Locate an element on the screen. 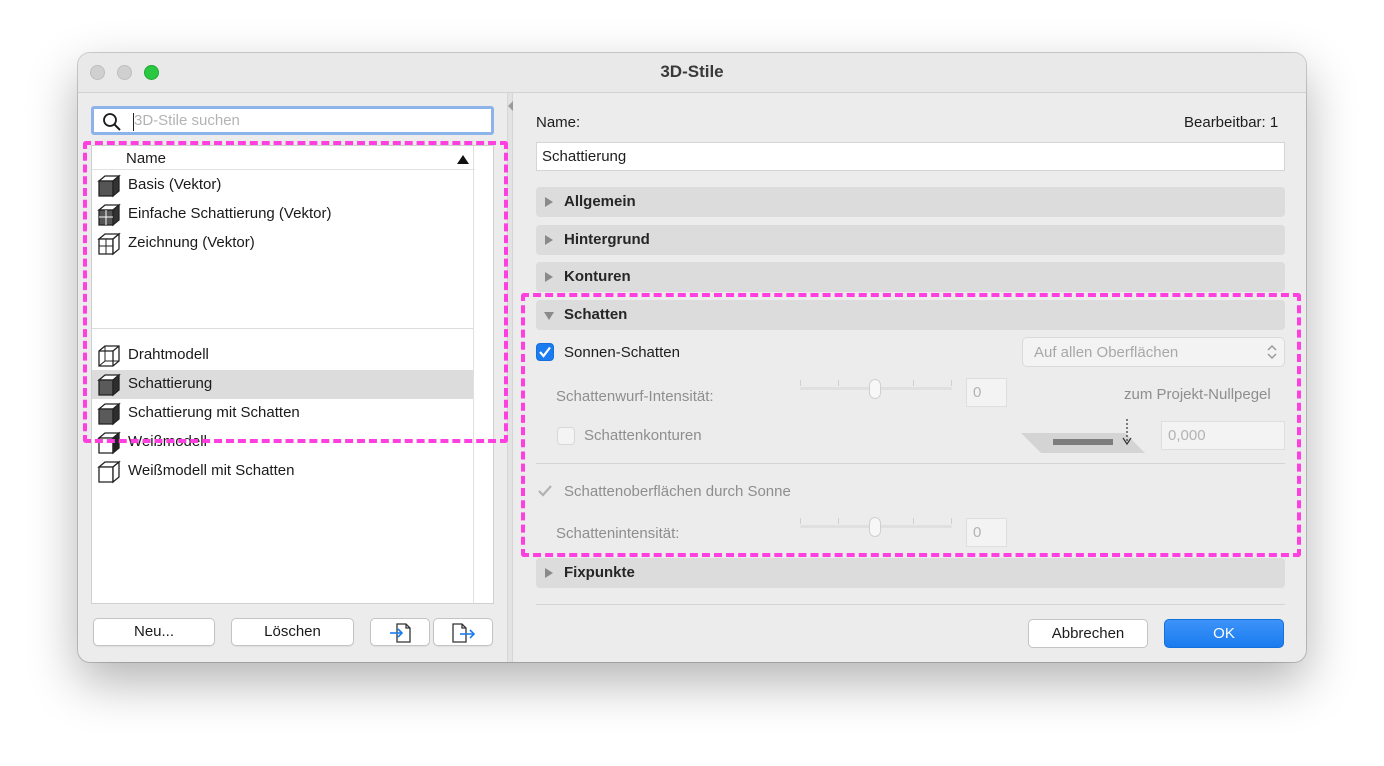  projekt-nullpegel-label: zum Projekt-Nullpegel is located at coordinates (1197, 394).